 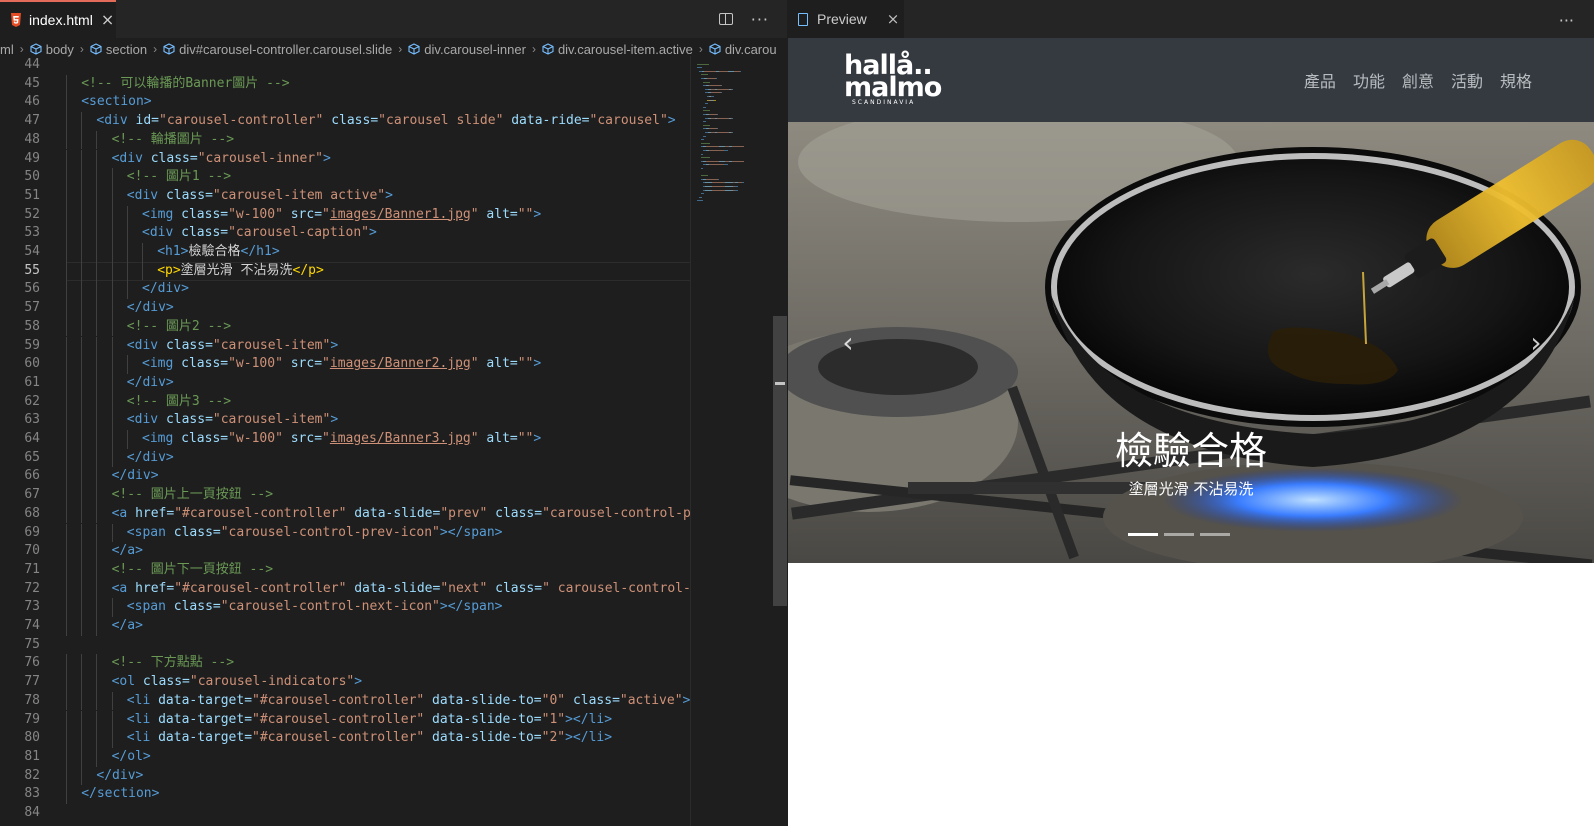 I want to click on breadcrumb-item: div#carousel-controller.carousel.slide, so click(x=277, y=49).